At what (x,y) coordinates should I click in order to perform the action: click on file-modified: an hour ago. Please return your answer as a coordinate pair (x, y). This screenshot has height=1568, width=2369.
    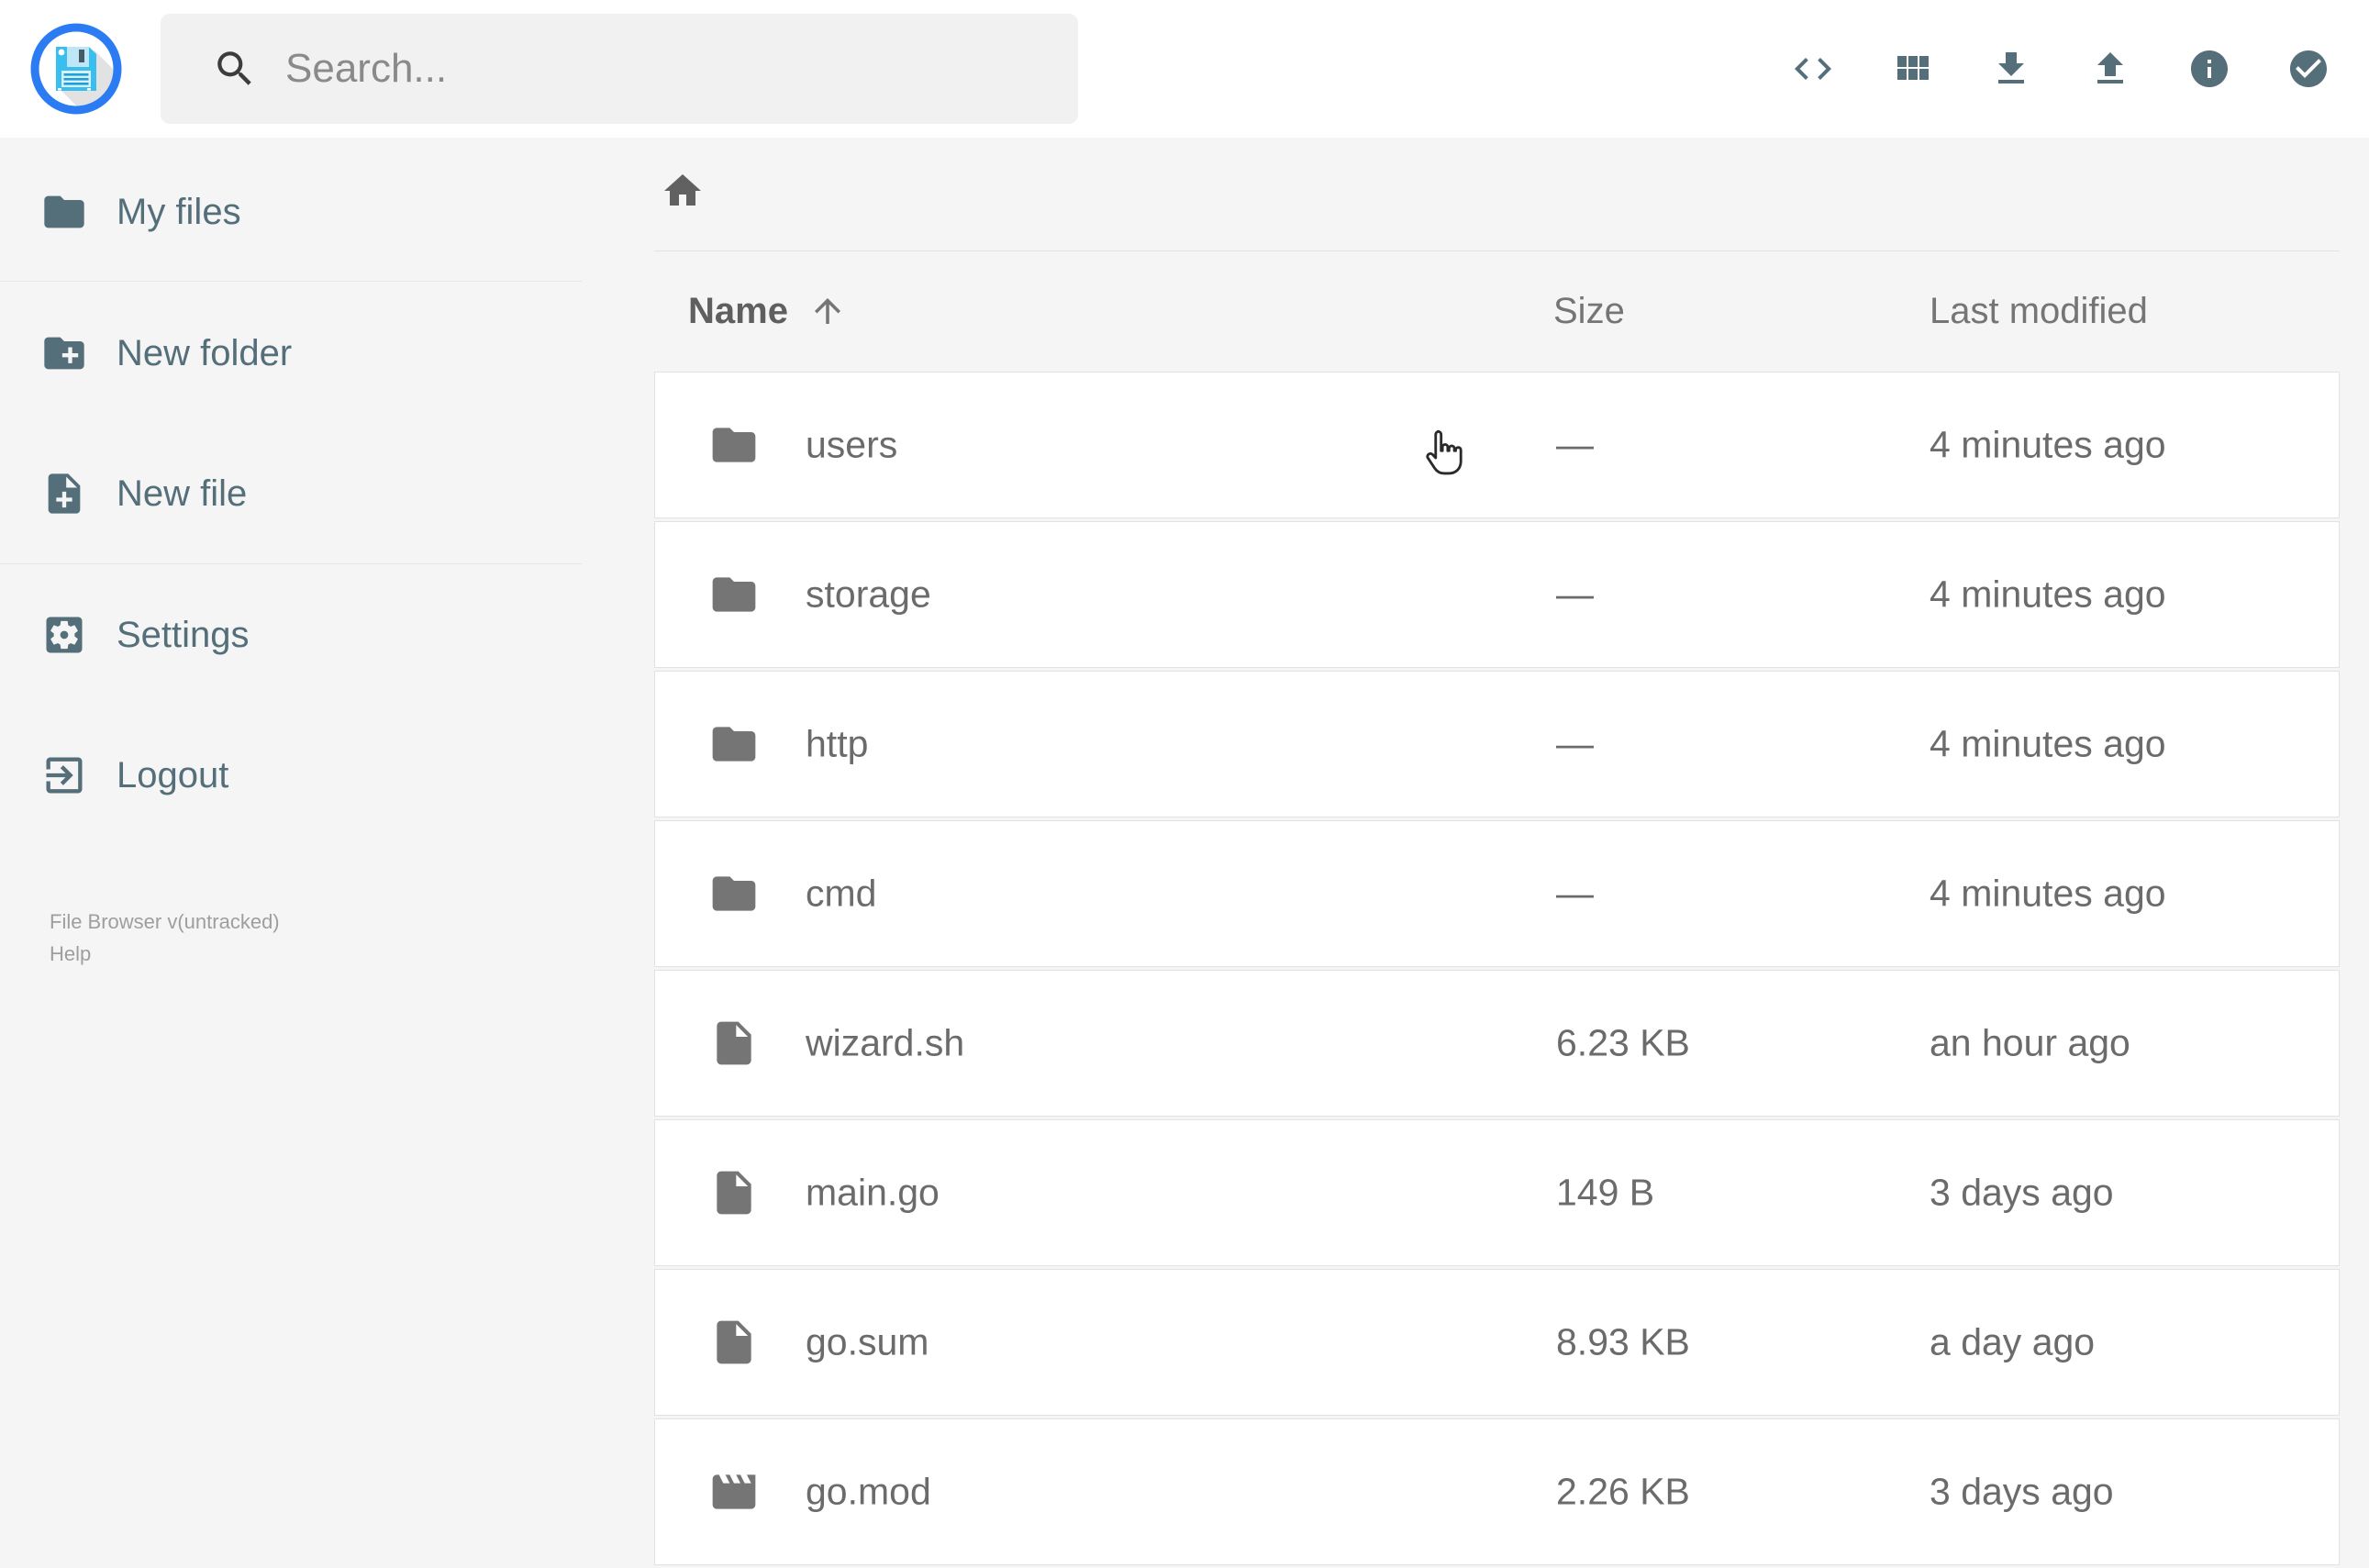
    Looking at the image, I should click on (2030, 1042).